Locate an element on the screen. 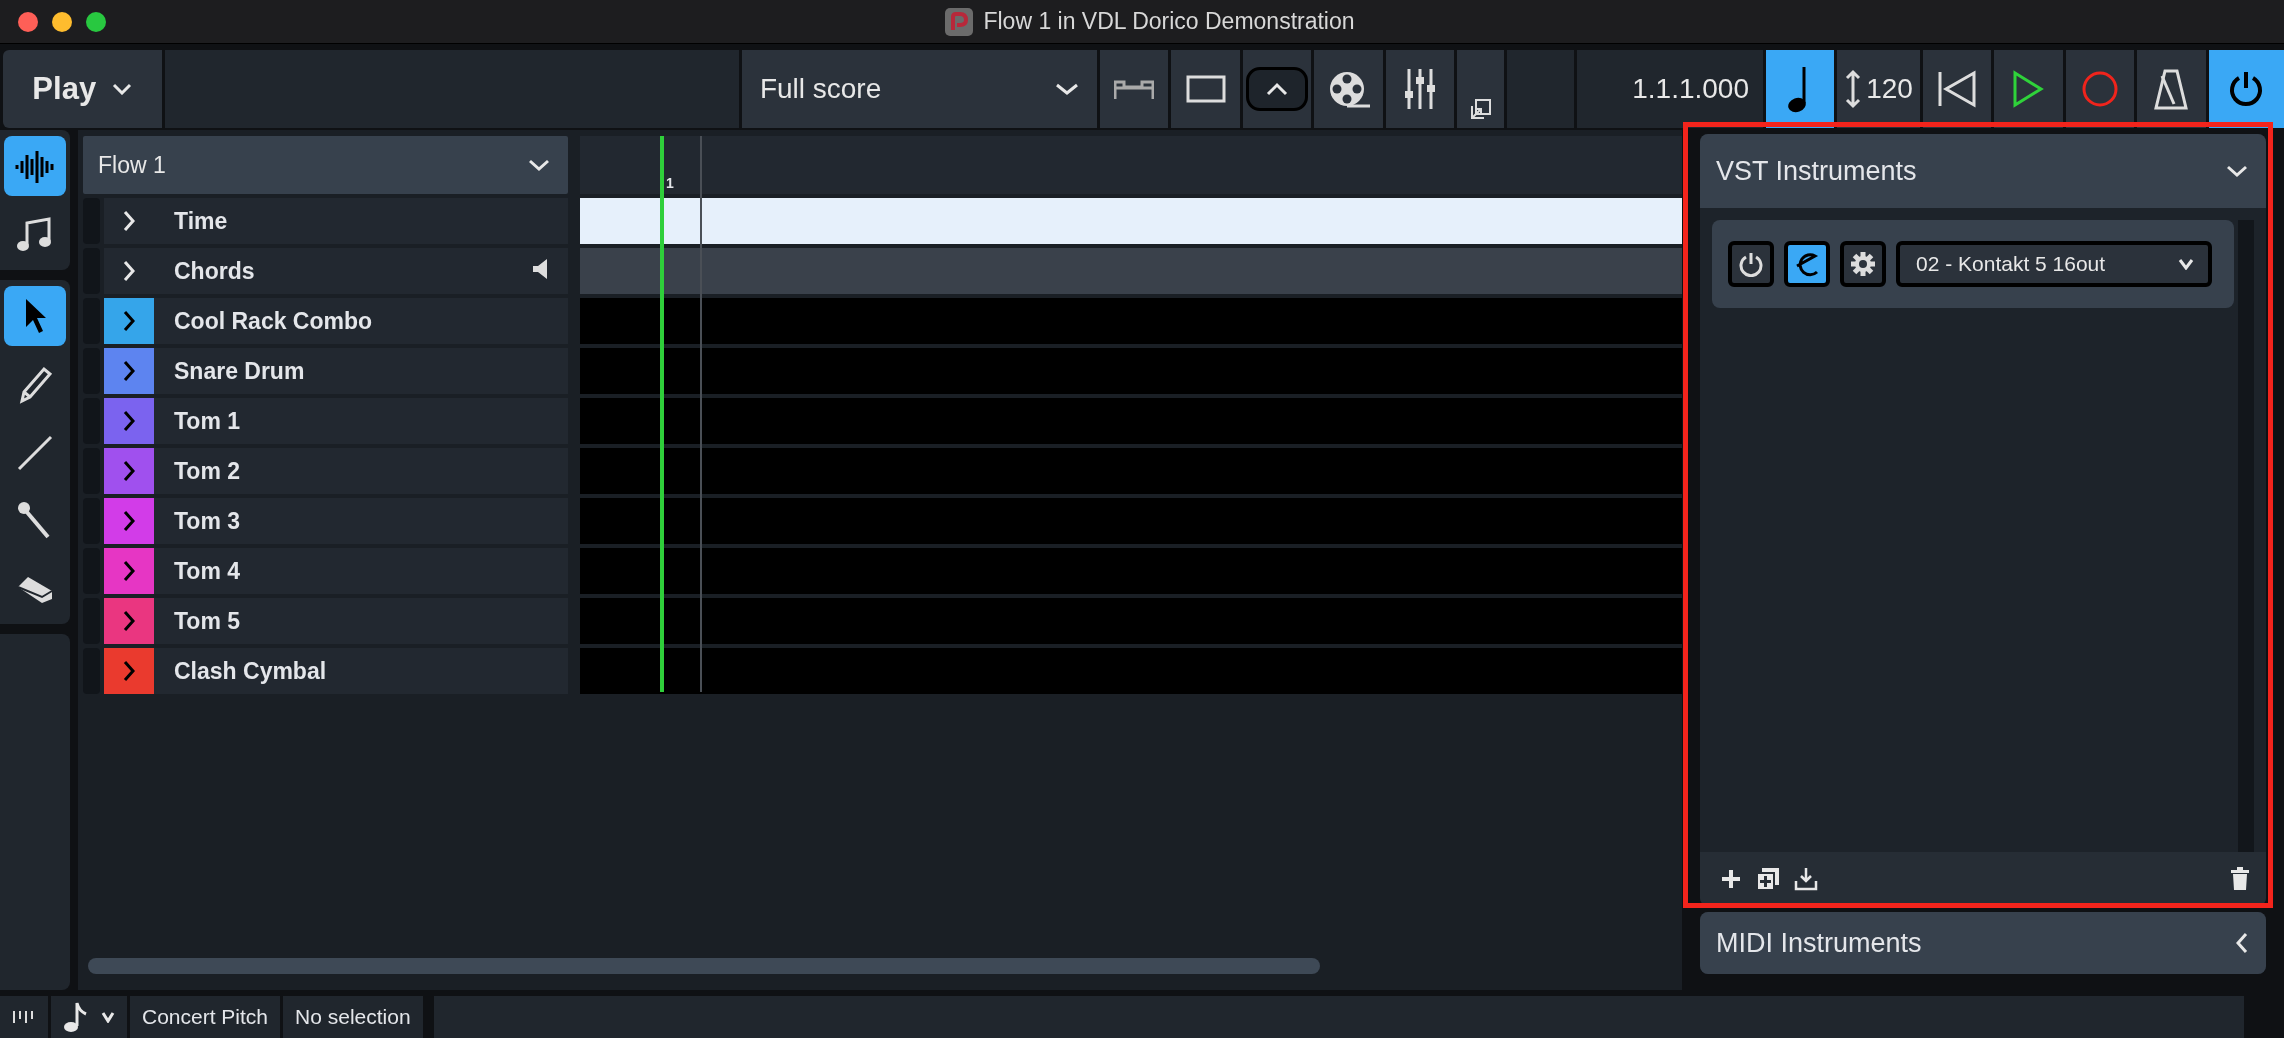  record-button is located at coordinates (2100, 89).